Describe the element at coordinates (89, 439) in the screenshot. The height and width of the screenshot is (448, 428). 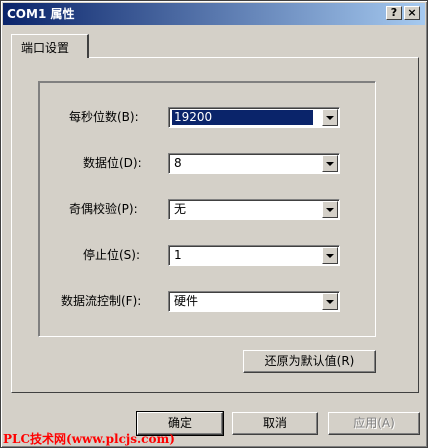
I see `watermark-text: PLC技术网(www.plcjs.com)` at that location.